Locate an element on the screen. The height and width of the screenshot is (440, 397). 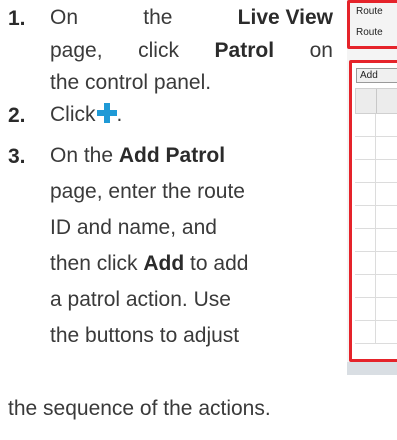
step-3-line-4: then click Add to add is located at coordinates (149, 263).